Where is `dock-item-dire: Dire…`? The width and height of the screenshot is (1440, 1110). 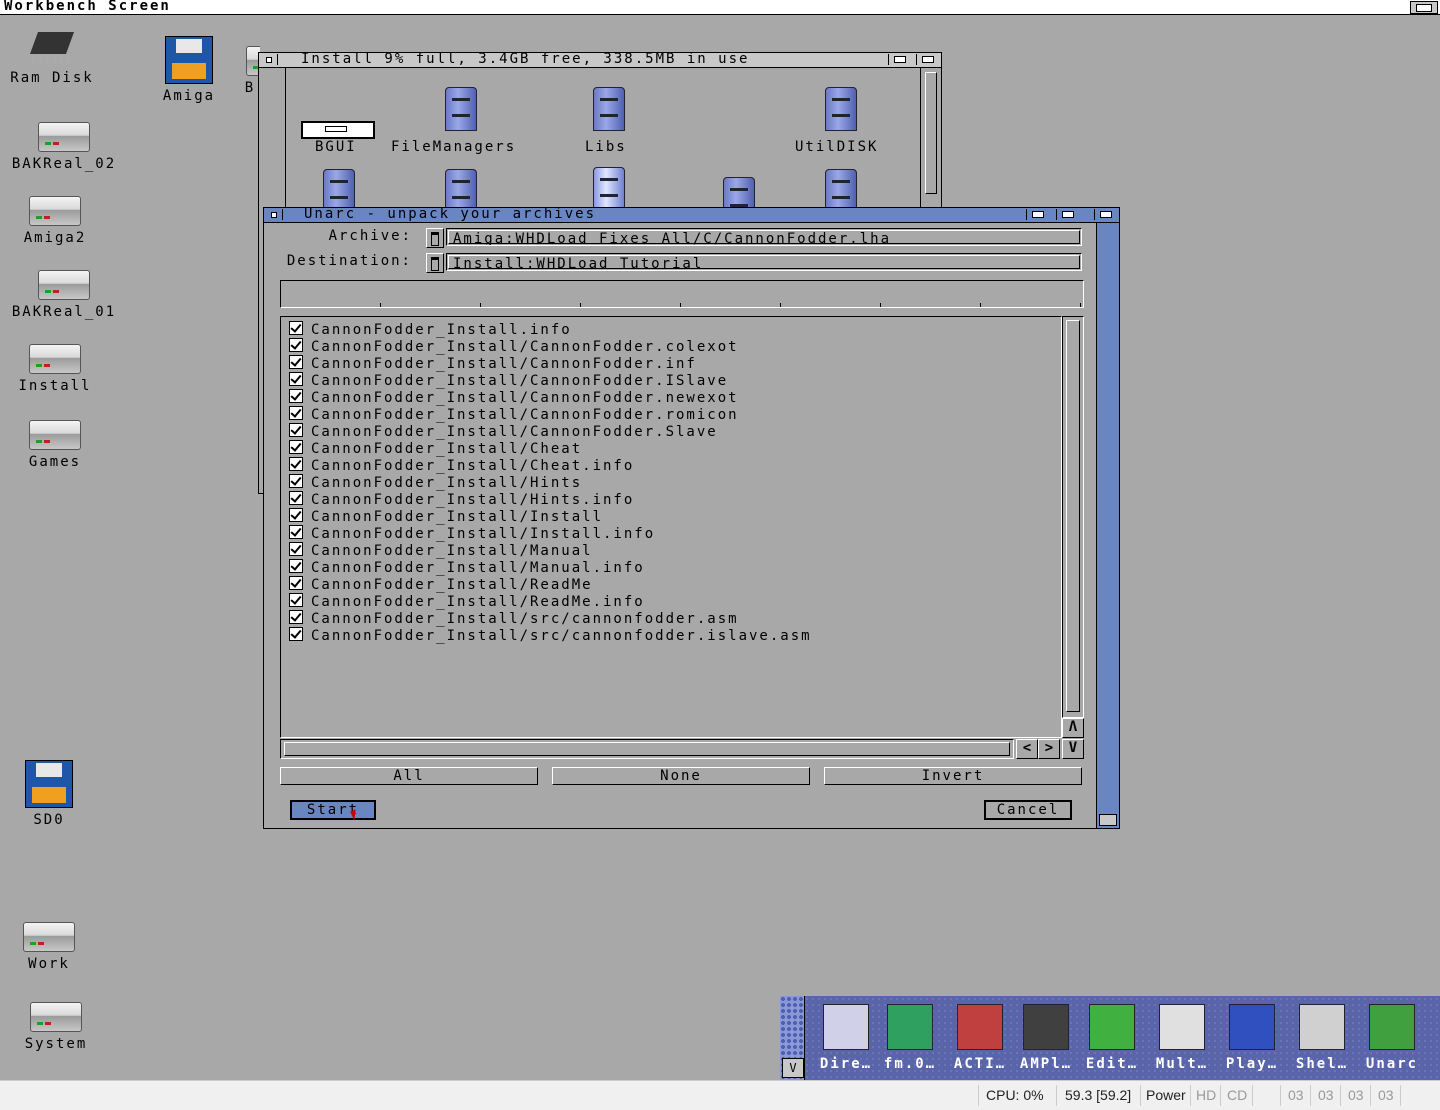 dock-item-dire: Dire… is located at coordinates (846, 1039).